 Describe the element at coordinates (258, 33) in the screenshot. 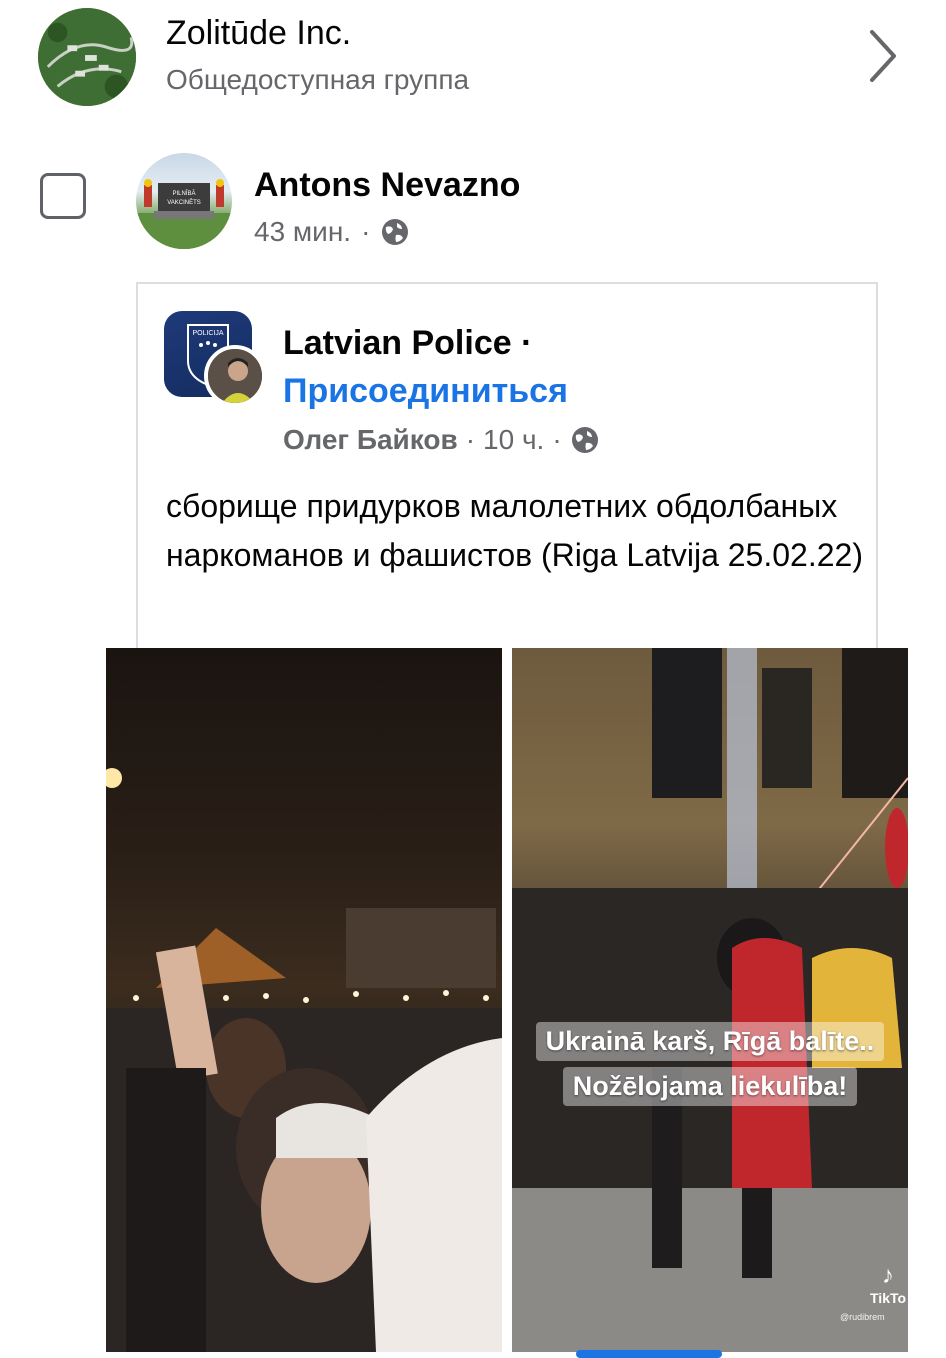

I see `group-name: Zolitūde Inc.` at that location.